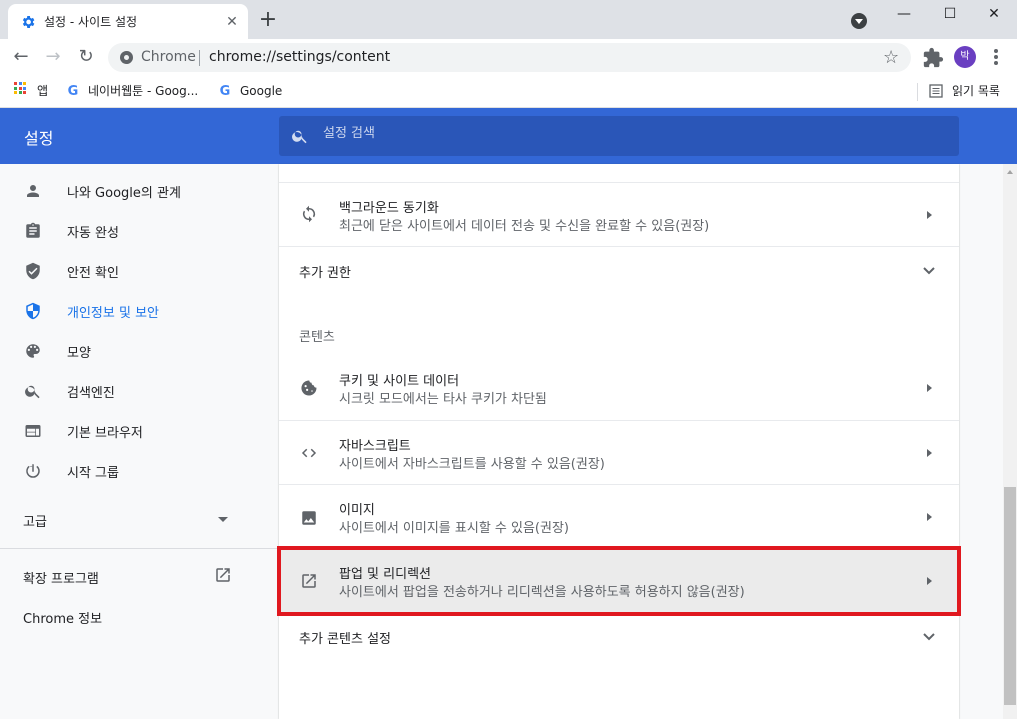  What do you see at coordinates (130, 271) in the screenshot?
I see `sidebar-item-safety-check: 안전 확인` at bounding box center [130, 271].